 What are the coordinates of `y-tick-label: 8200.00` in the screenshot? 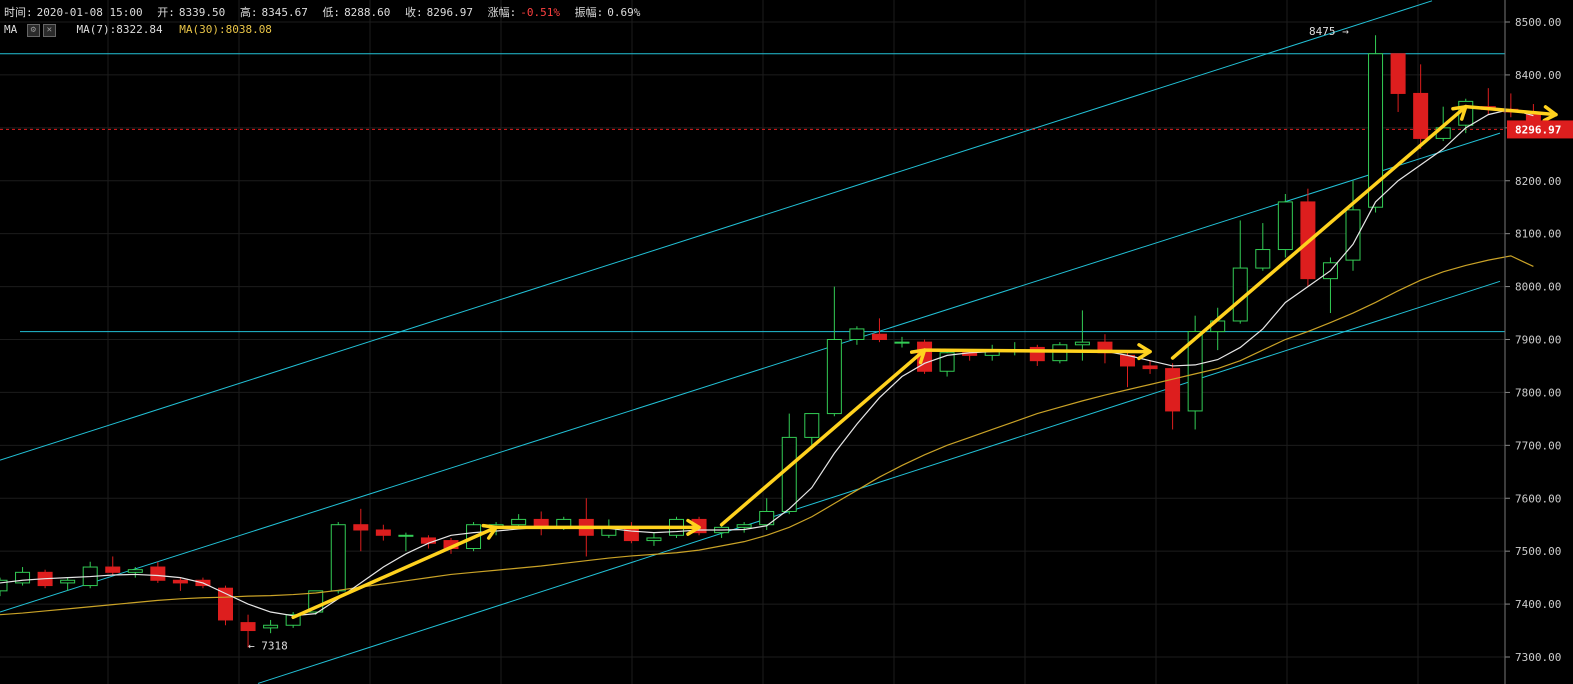 It's located at (1538, 181).